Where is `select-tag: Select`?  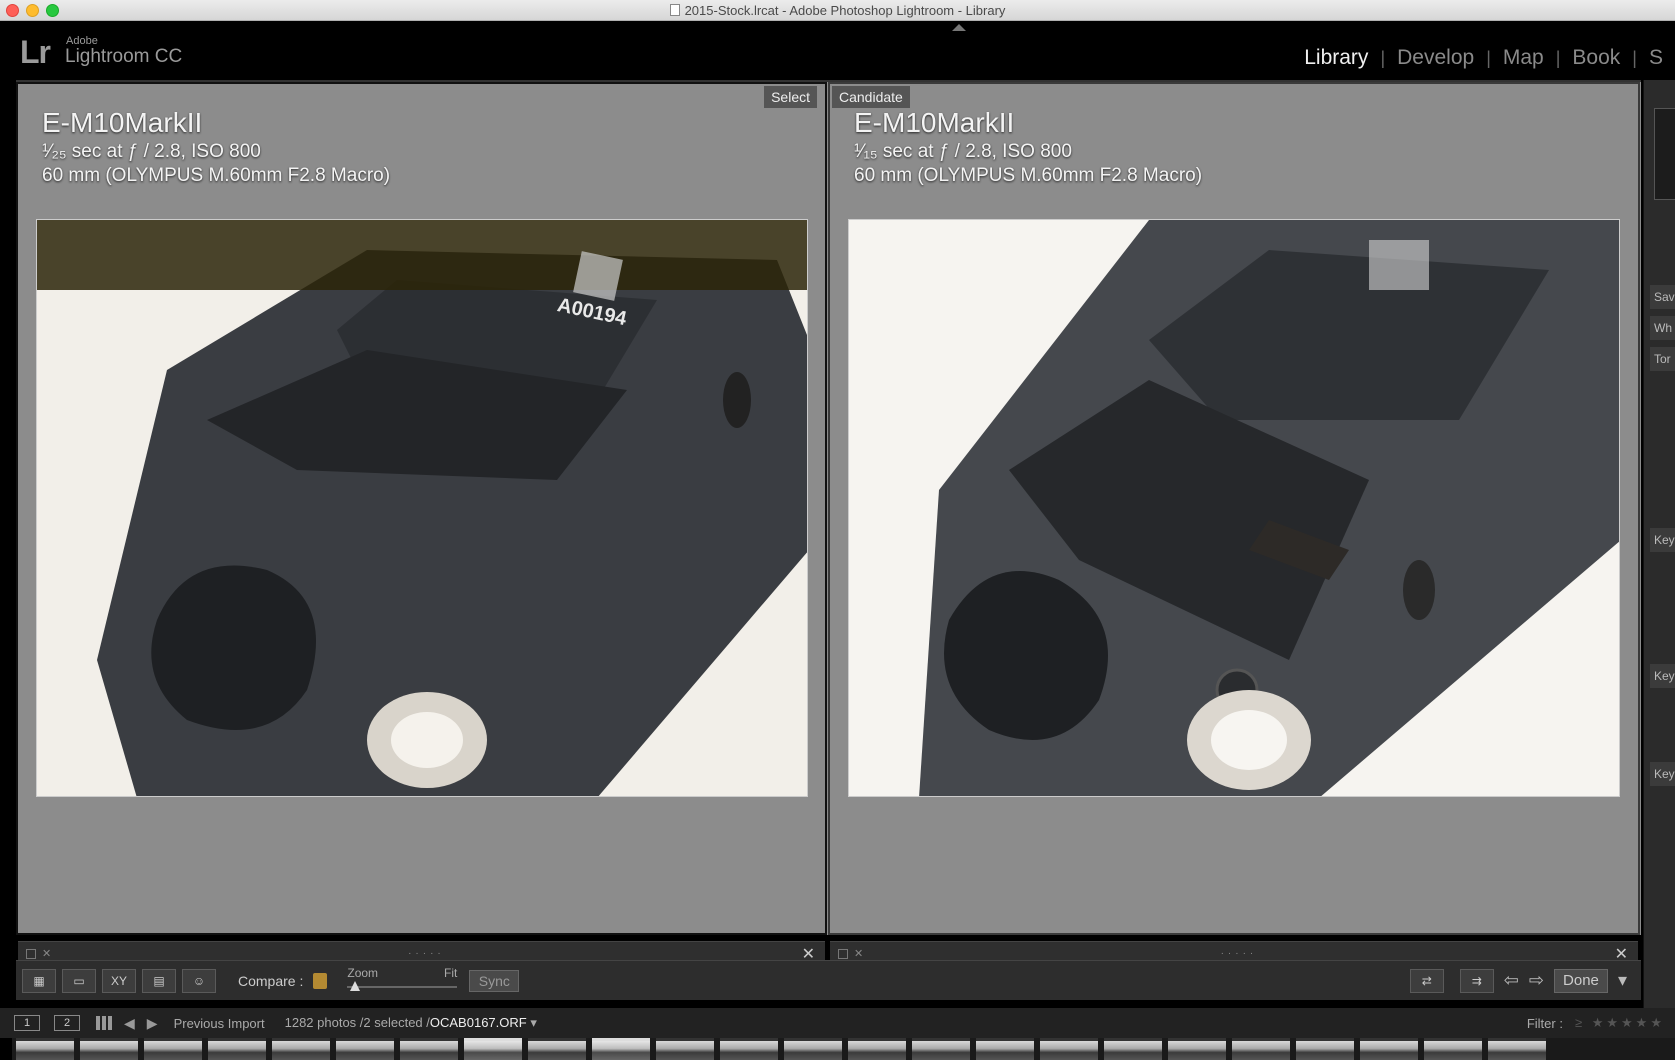
select-tag: Select is located at coordinates (790, 97).